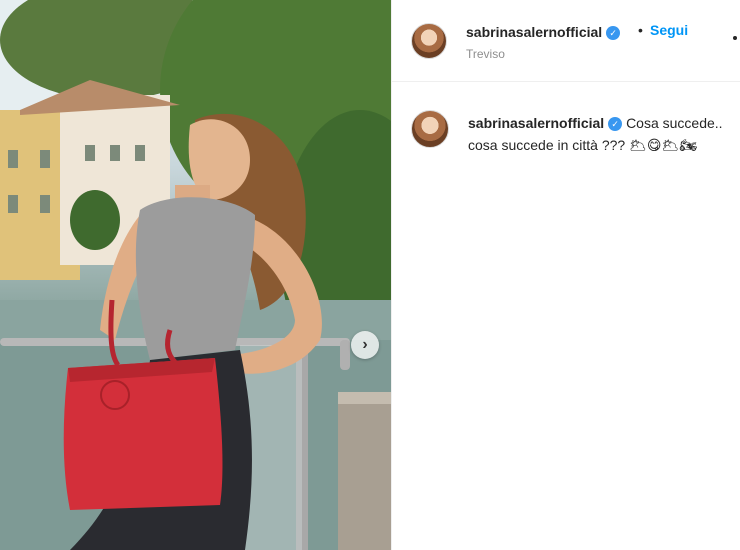 This screenshot has height=550, width=740. What do you see at coordinates (669, 30) in the screenshot?
I see `follow-button: Segui` at bounding box center [669, 30].